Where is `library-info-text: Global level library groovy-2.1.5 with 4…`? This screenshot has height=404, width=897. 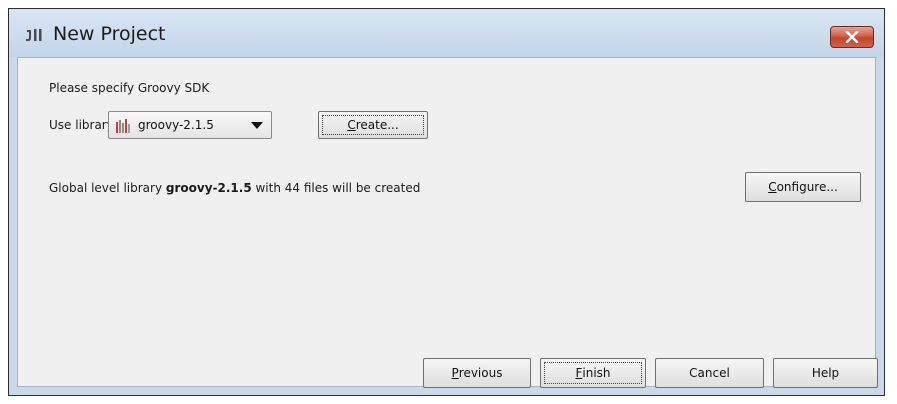 library-info-text: Global level library groovy-2.1.5 with 4… is located at coordinates (235, 188).